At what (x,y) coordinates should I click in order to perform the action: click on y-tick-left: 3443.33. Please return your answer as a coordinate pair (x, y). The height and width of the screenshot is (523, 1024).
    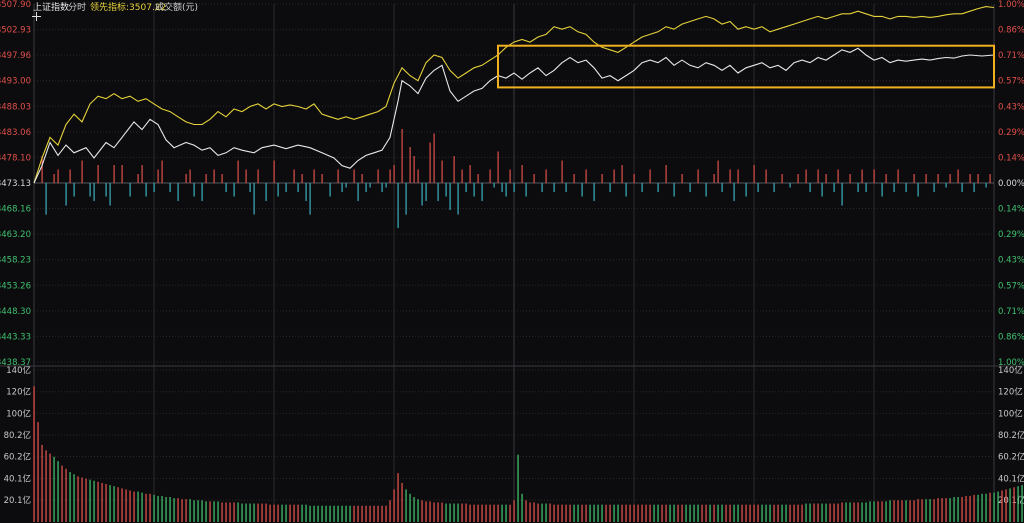
    Looking at the image, I should click on (15, 337).